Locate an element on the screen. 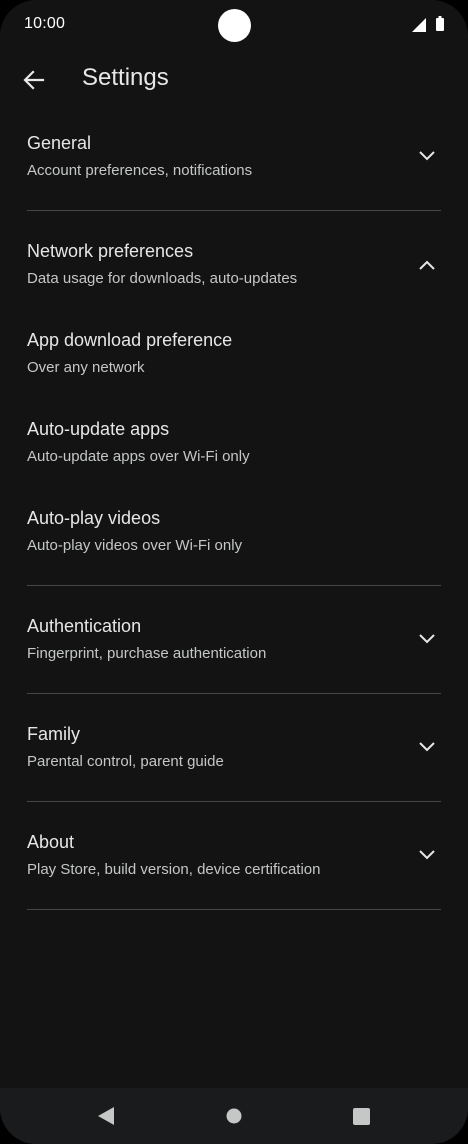  status-bar: 10:00 is located at coordinates (234, 25).